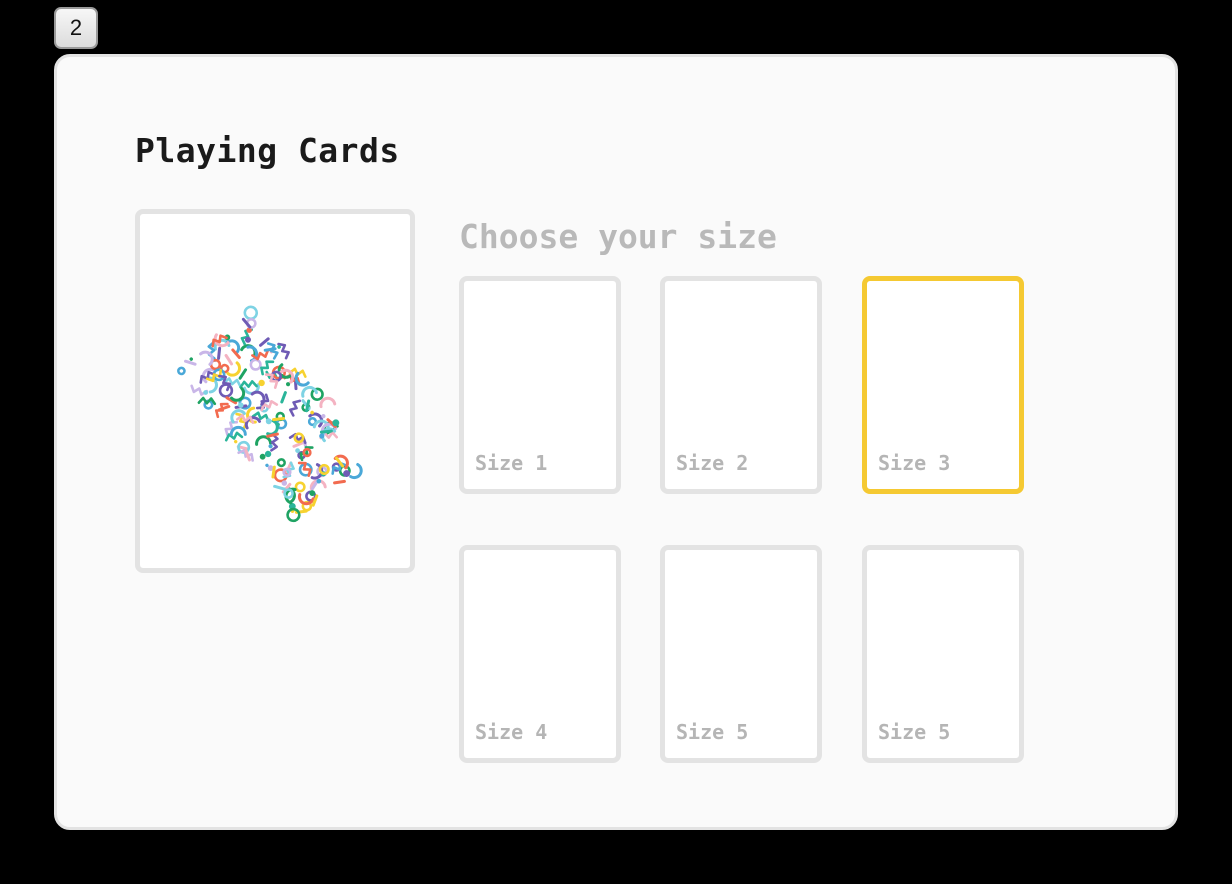 The image size is (1232, 884). I want to click on size-option-label: Size 4, so click(511, 732).